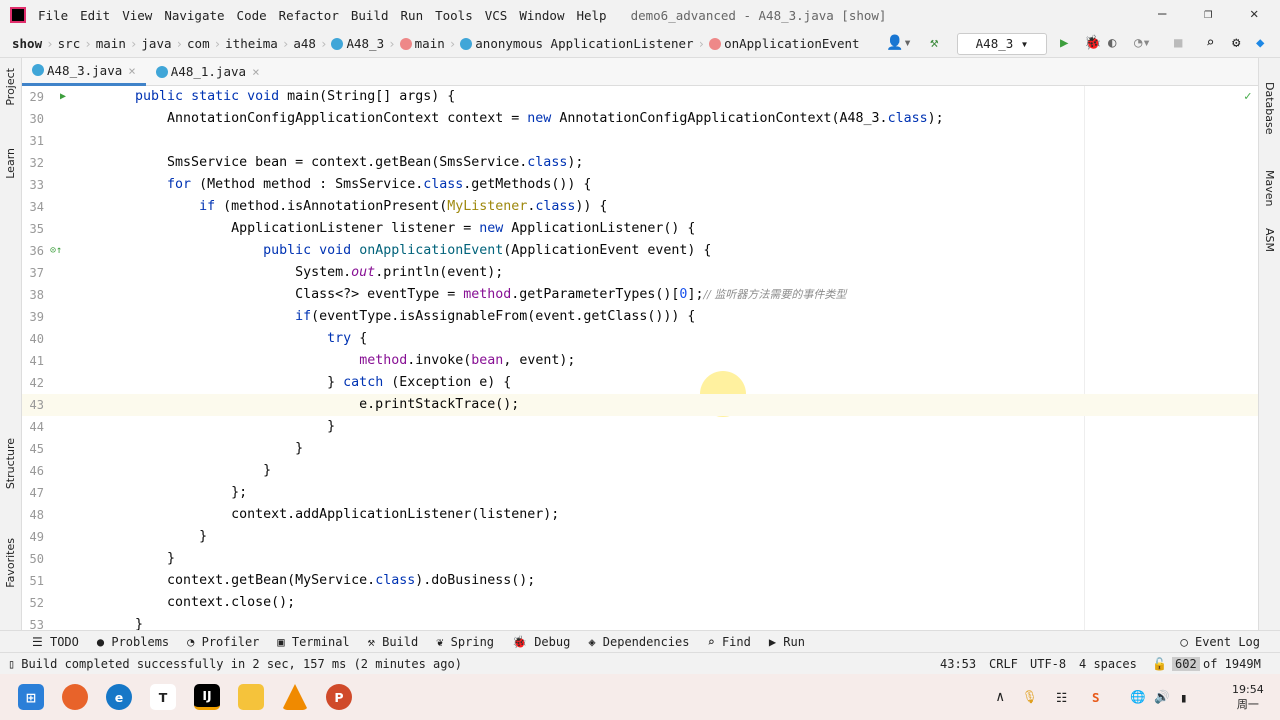 The height and width of the screenshot is (720, 1280). Describe the element at coordinates (1162, 14) in the screenshot. I see `minimize-button: —` at that location.